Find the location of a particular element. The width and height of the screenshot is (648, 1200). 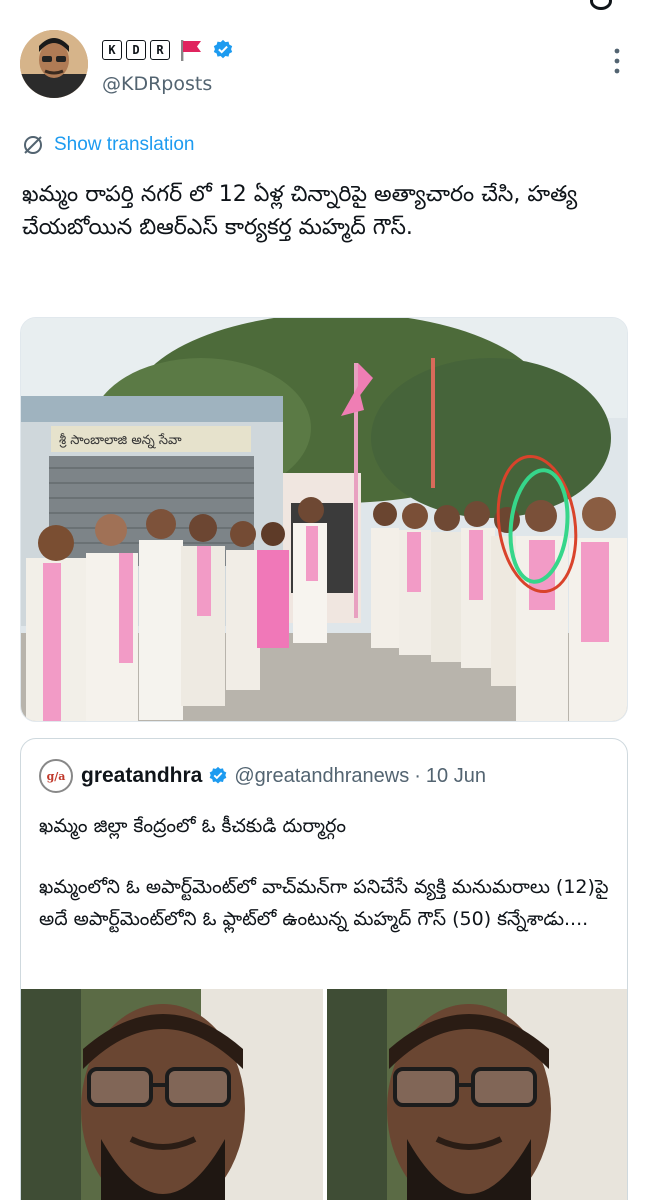

quote-photo-right is located at coordinates (477, 1094).